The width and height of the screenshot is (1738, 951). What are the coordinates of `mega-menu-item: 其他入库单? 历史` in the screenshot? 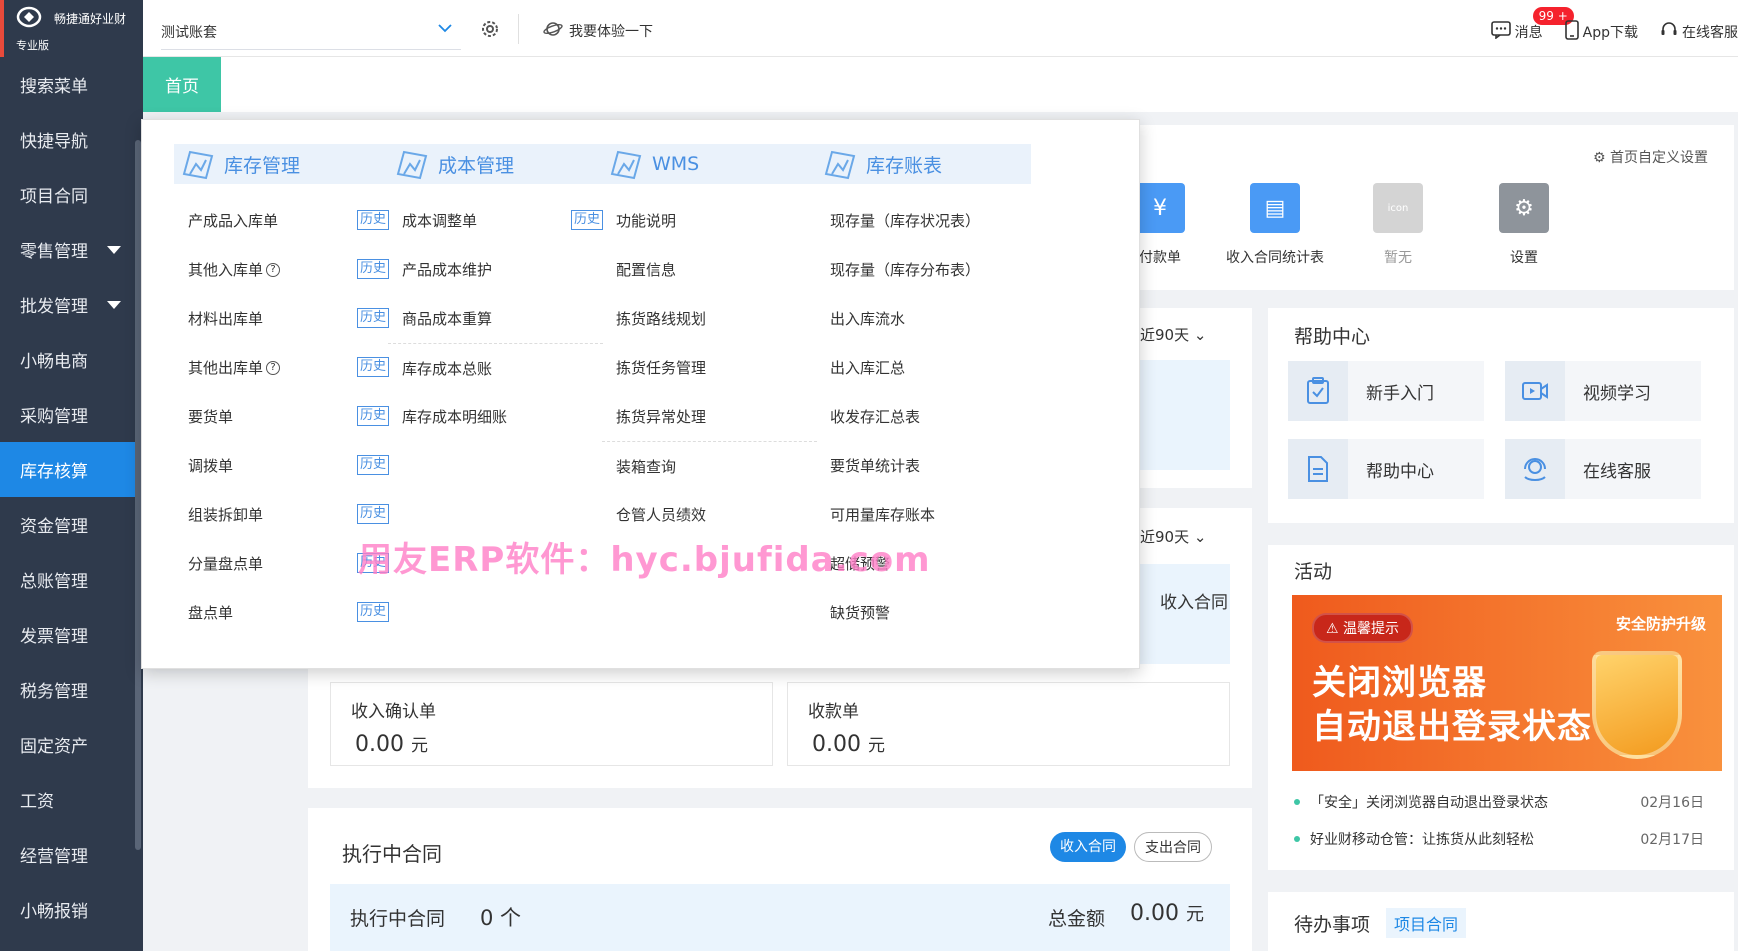 It's located at (281, 269).